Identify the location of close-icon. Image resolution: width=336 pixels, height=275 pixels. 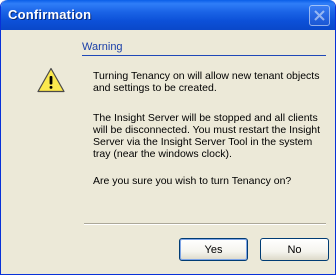
(319, 15).